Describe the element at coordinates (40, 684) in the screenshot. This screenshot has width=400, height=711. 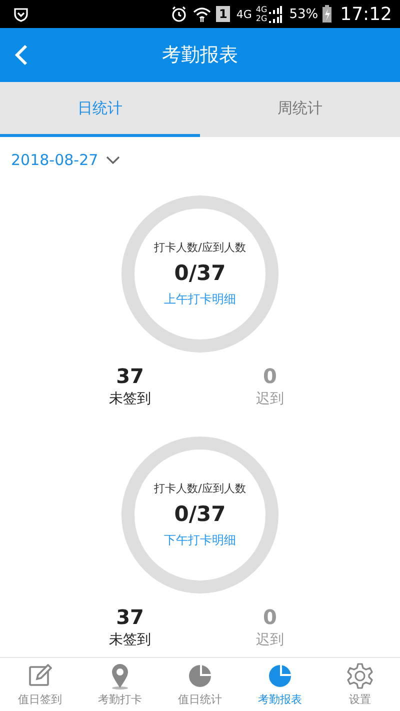
I see `nav-item: 值日签到` at that location.